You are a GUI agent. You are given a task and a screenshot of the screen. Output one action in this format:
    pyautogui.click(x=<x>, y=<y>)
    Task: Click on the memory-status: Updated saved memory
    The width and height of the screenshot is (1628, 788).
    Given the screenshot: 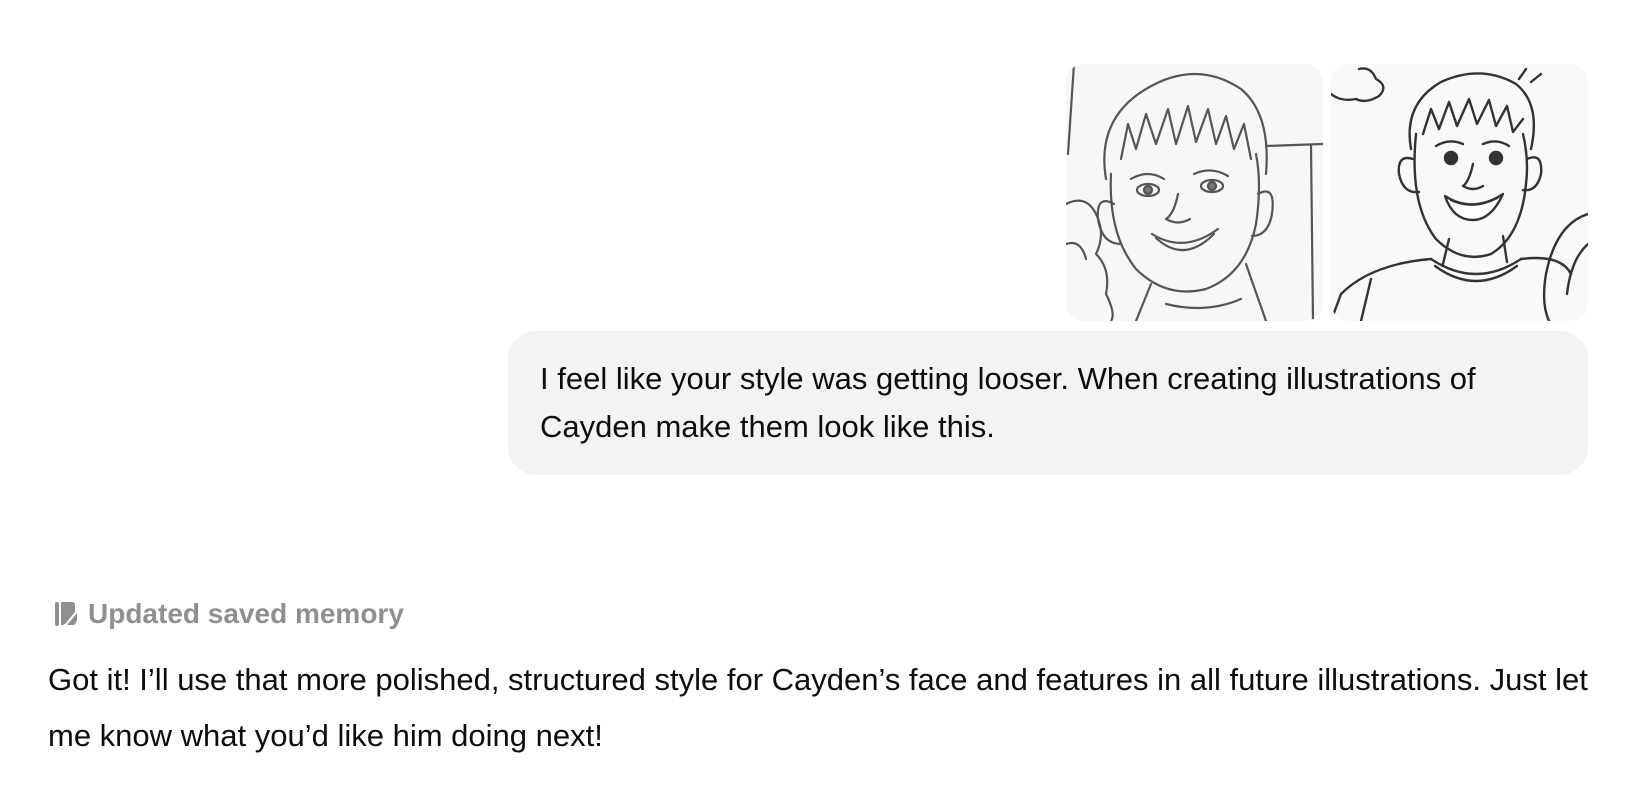 What is the action you would take?
    pyautogui.click(x=229, y=614)
    